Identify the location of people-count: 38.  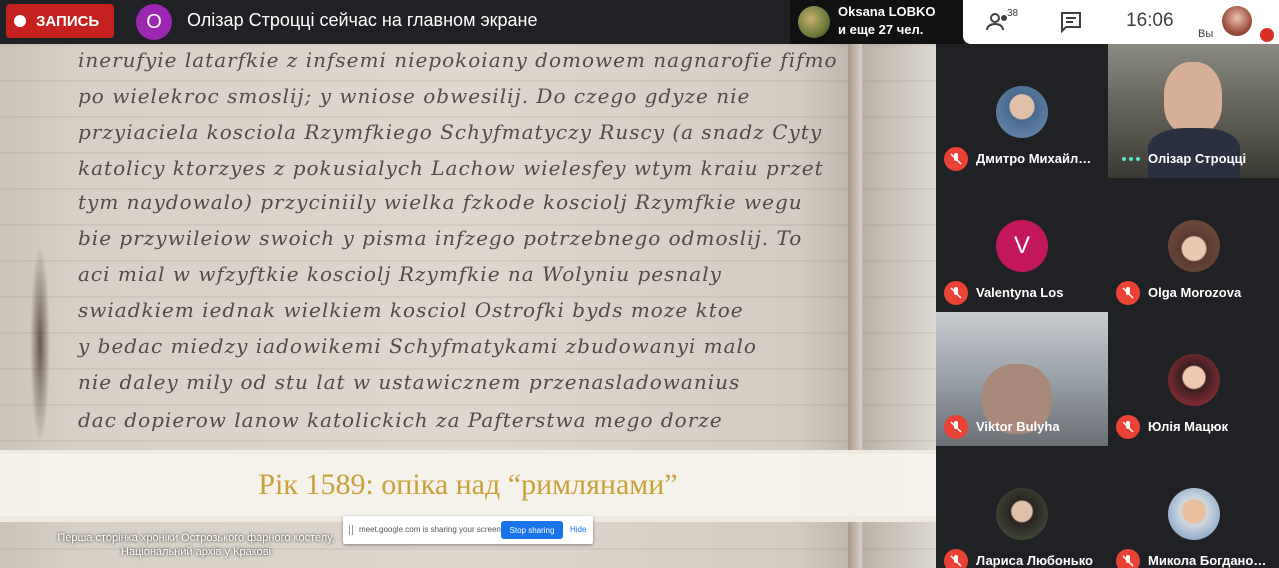
(1013, 13).